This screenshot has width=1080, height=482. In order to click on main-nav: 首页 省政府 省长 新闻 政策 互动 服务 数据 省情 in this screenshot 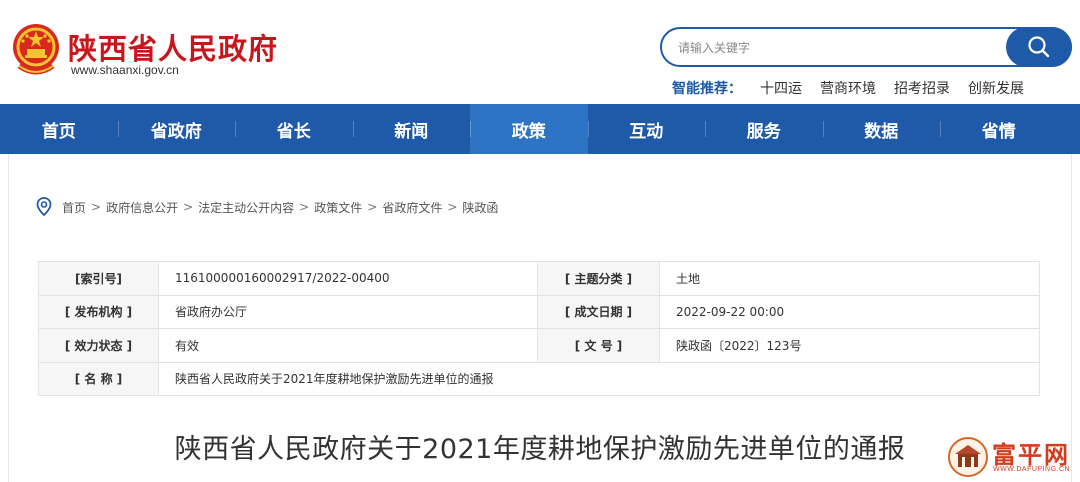, I will do `click(540, 129)`.